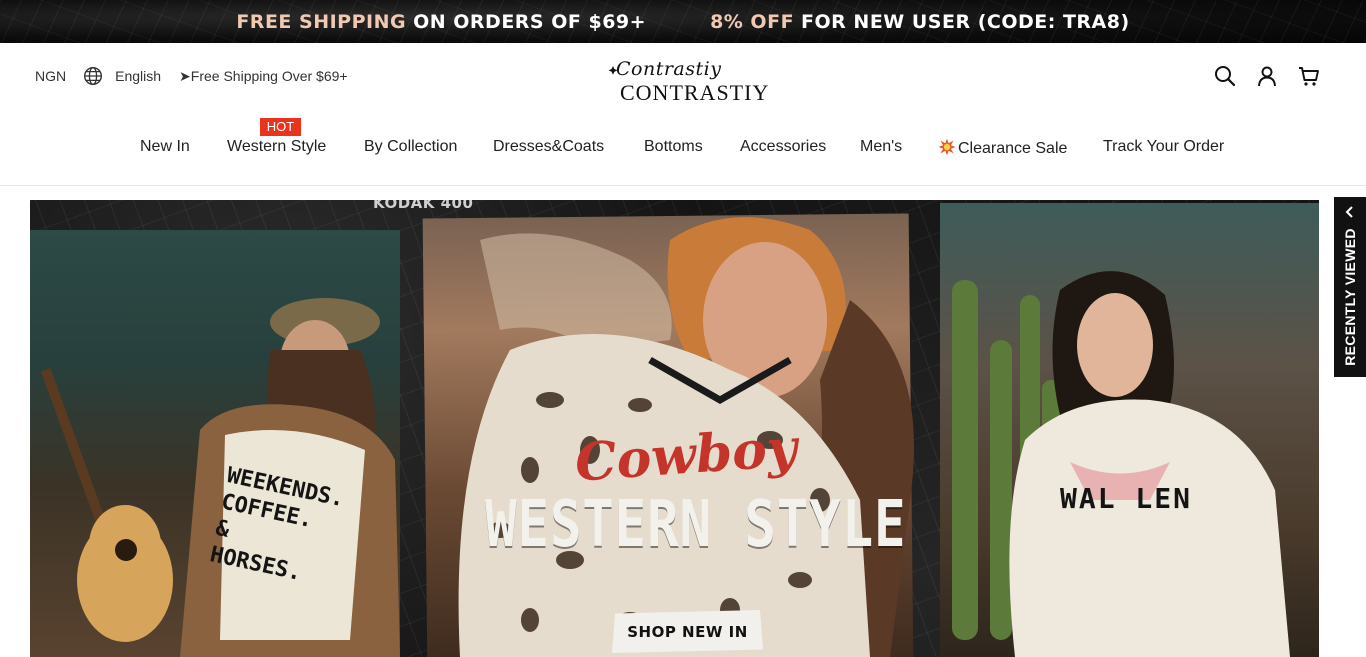  What do you see at coordinates (410, 147) in the screenshot?
I see `nav-item-by-collection: By Collection` at bounding box center [410, 147].